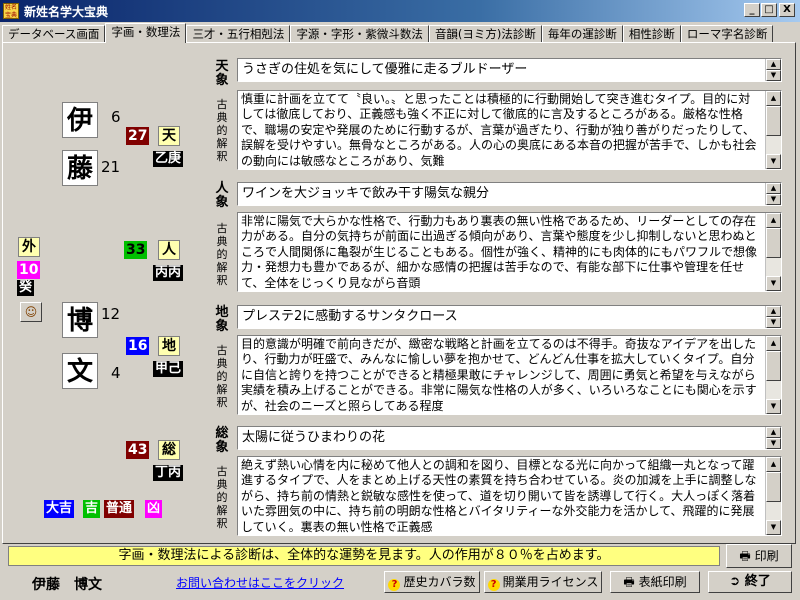 This screenshot has width=800, height=600. What do you see at coordinates (509, 317) in the screenshot?
I see `chi-summary-field: プレステ2に感動するサンタクロース ▲ ▼` at bounding box center [509, 317].